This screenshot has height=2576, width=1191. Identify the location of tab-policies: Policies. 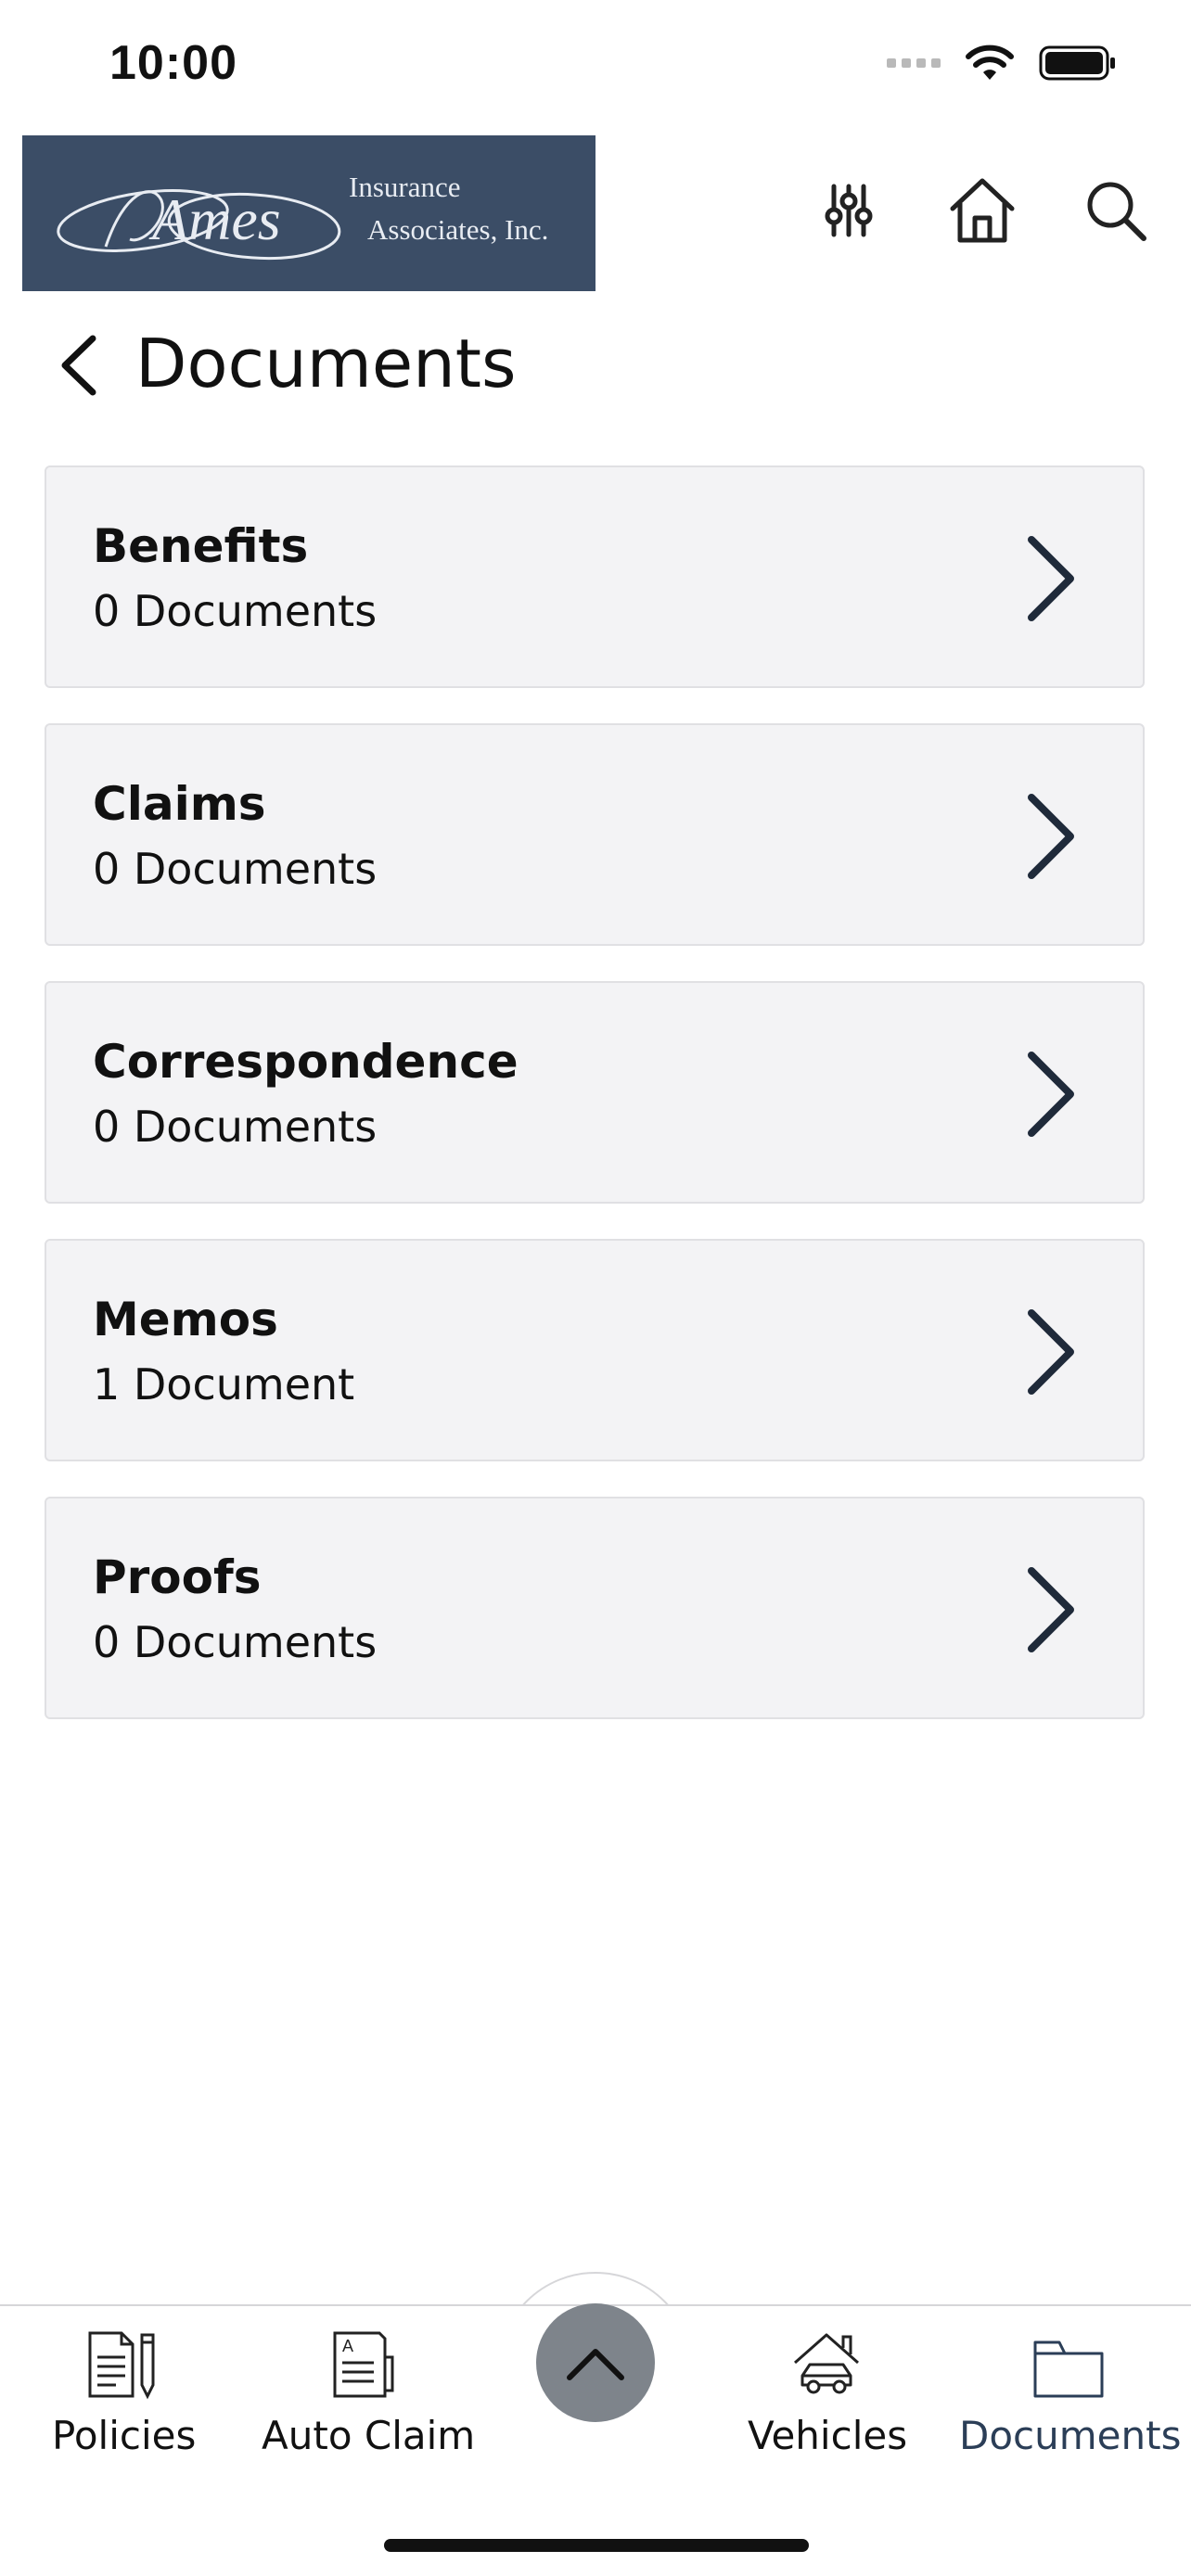
(124, 2388).